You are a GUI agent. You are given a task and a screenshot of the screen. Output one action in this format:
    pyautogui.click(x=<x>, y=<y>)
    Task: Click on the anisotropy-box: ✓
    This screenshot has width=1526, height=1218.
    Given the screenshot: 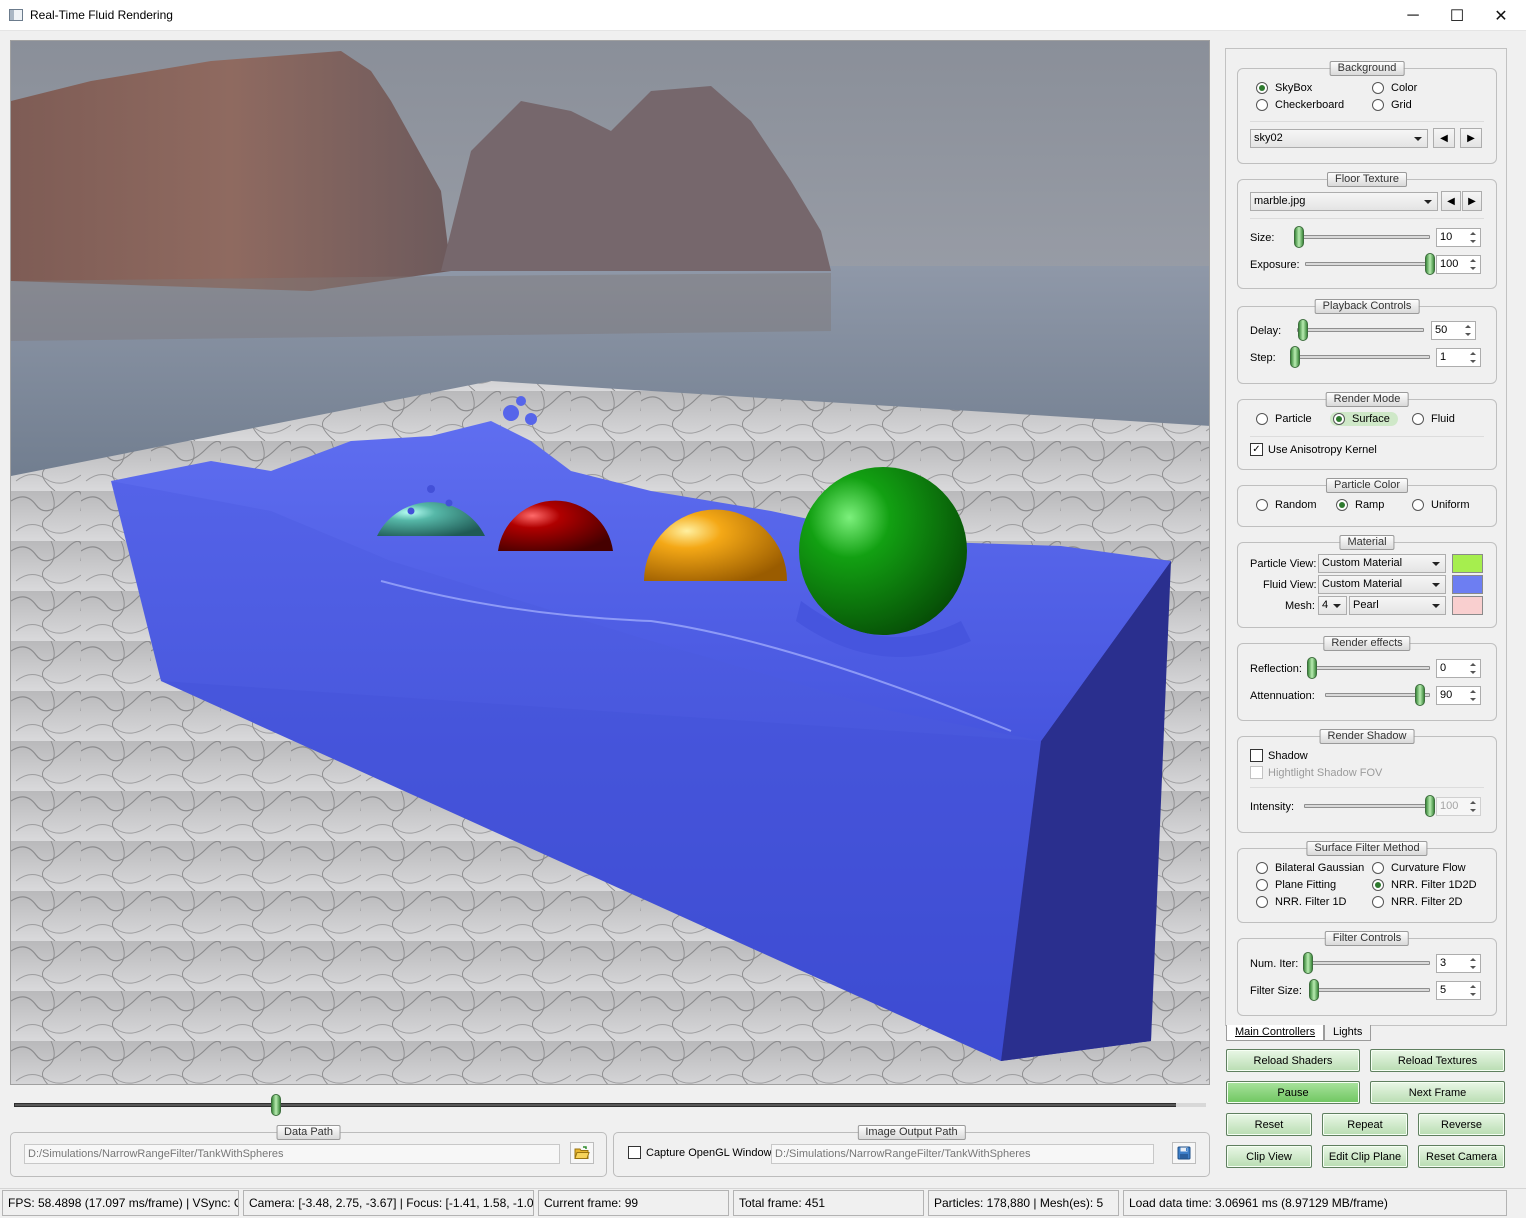 What is the action you would take?
    pyautogui.click(x=1256, y=449)
    